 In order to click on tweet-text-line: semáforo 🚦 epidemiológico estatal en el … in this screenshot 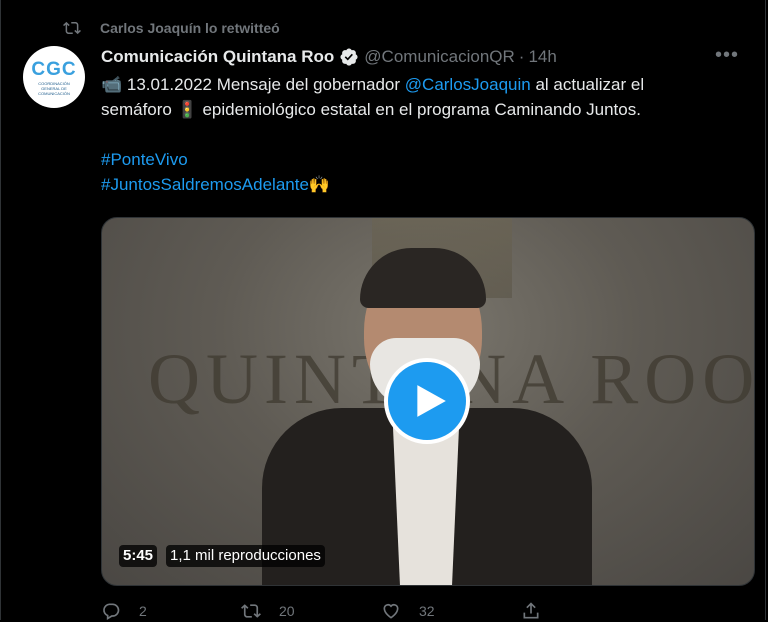, I will do `click(371, 109)`.